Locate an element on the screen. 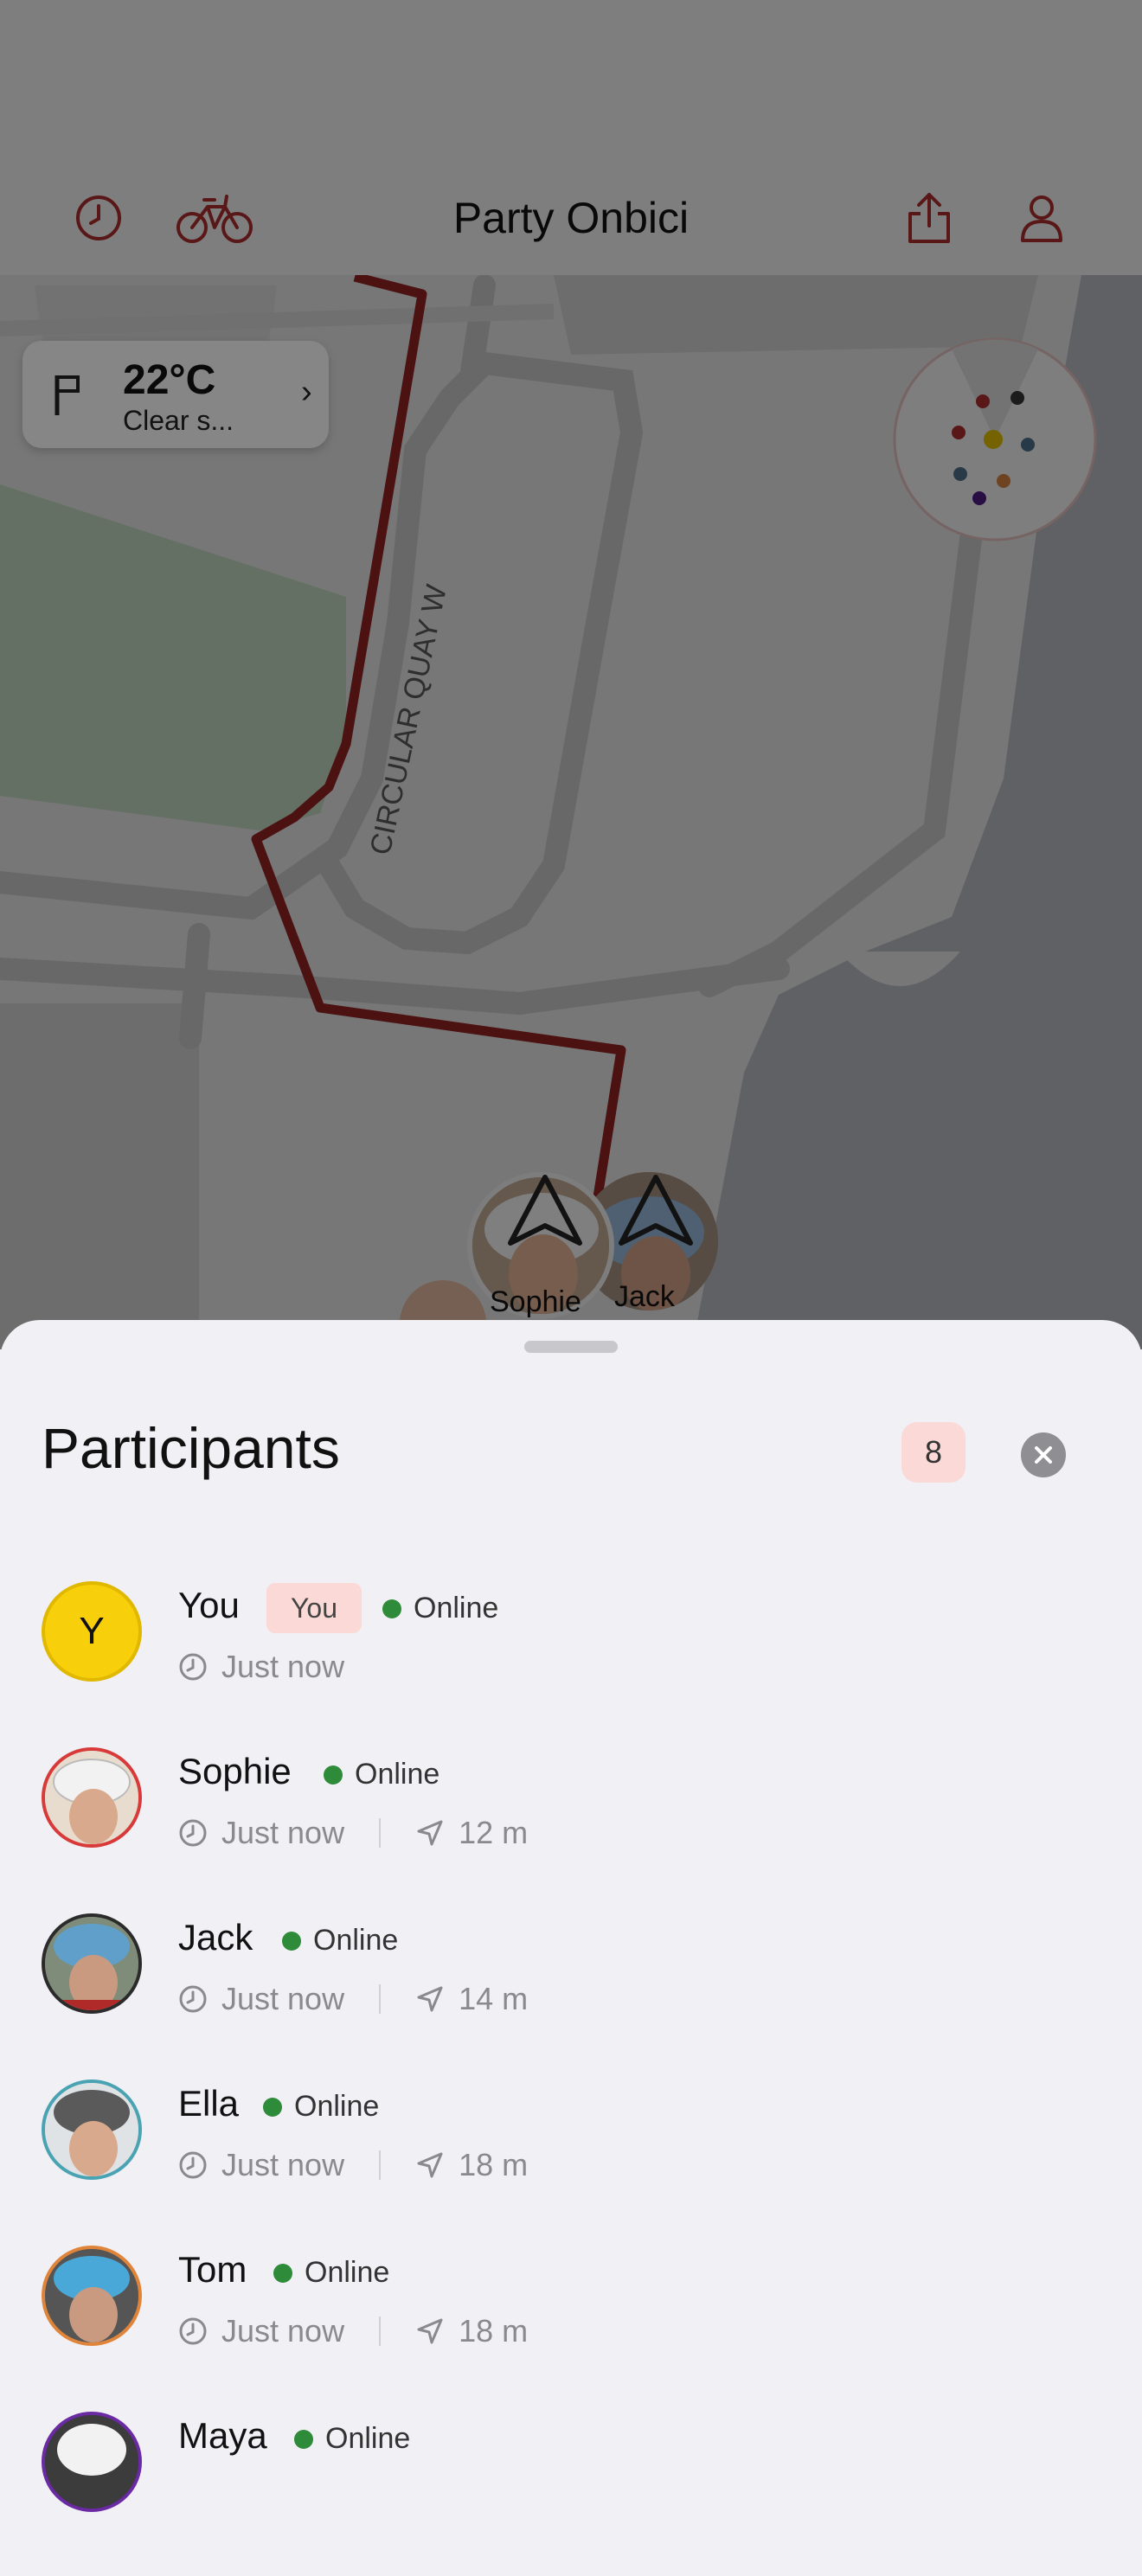 The height and width of the screenshot is (2576, 1142). close-button is located at coordinates (1043, 1454).